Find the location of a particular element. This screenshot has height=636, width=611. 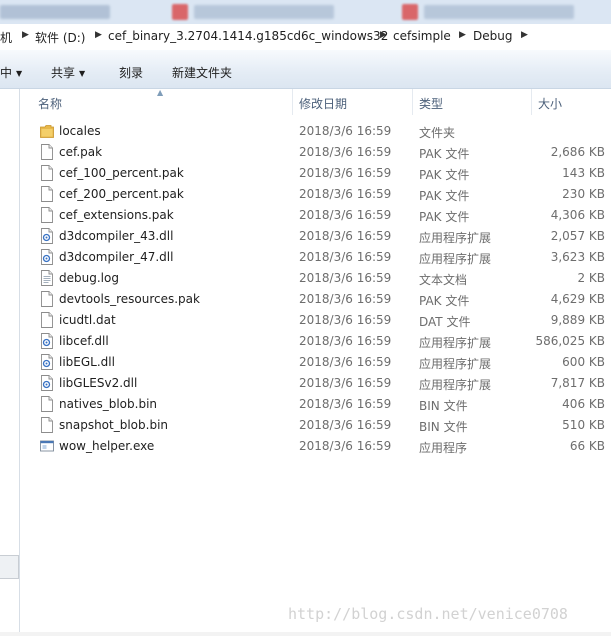

exe-icon is located at coordinates (47, 446).